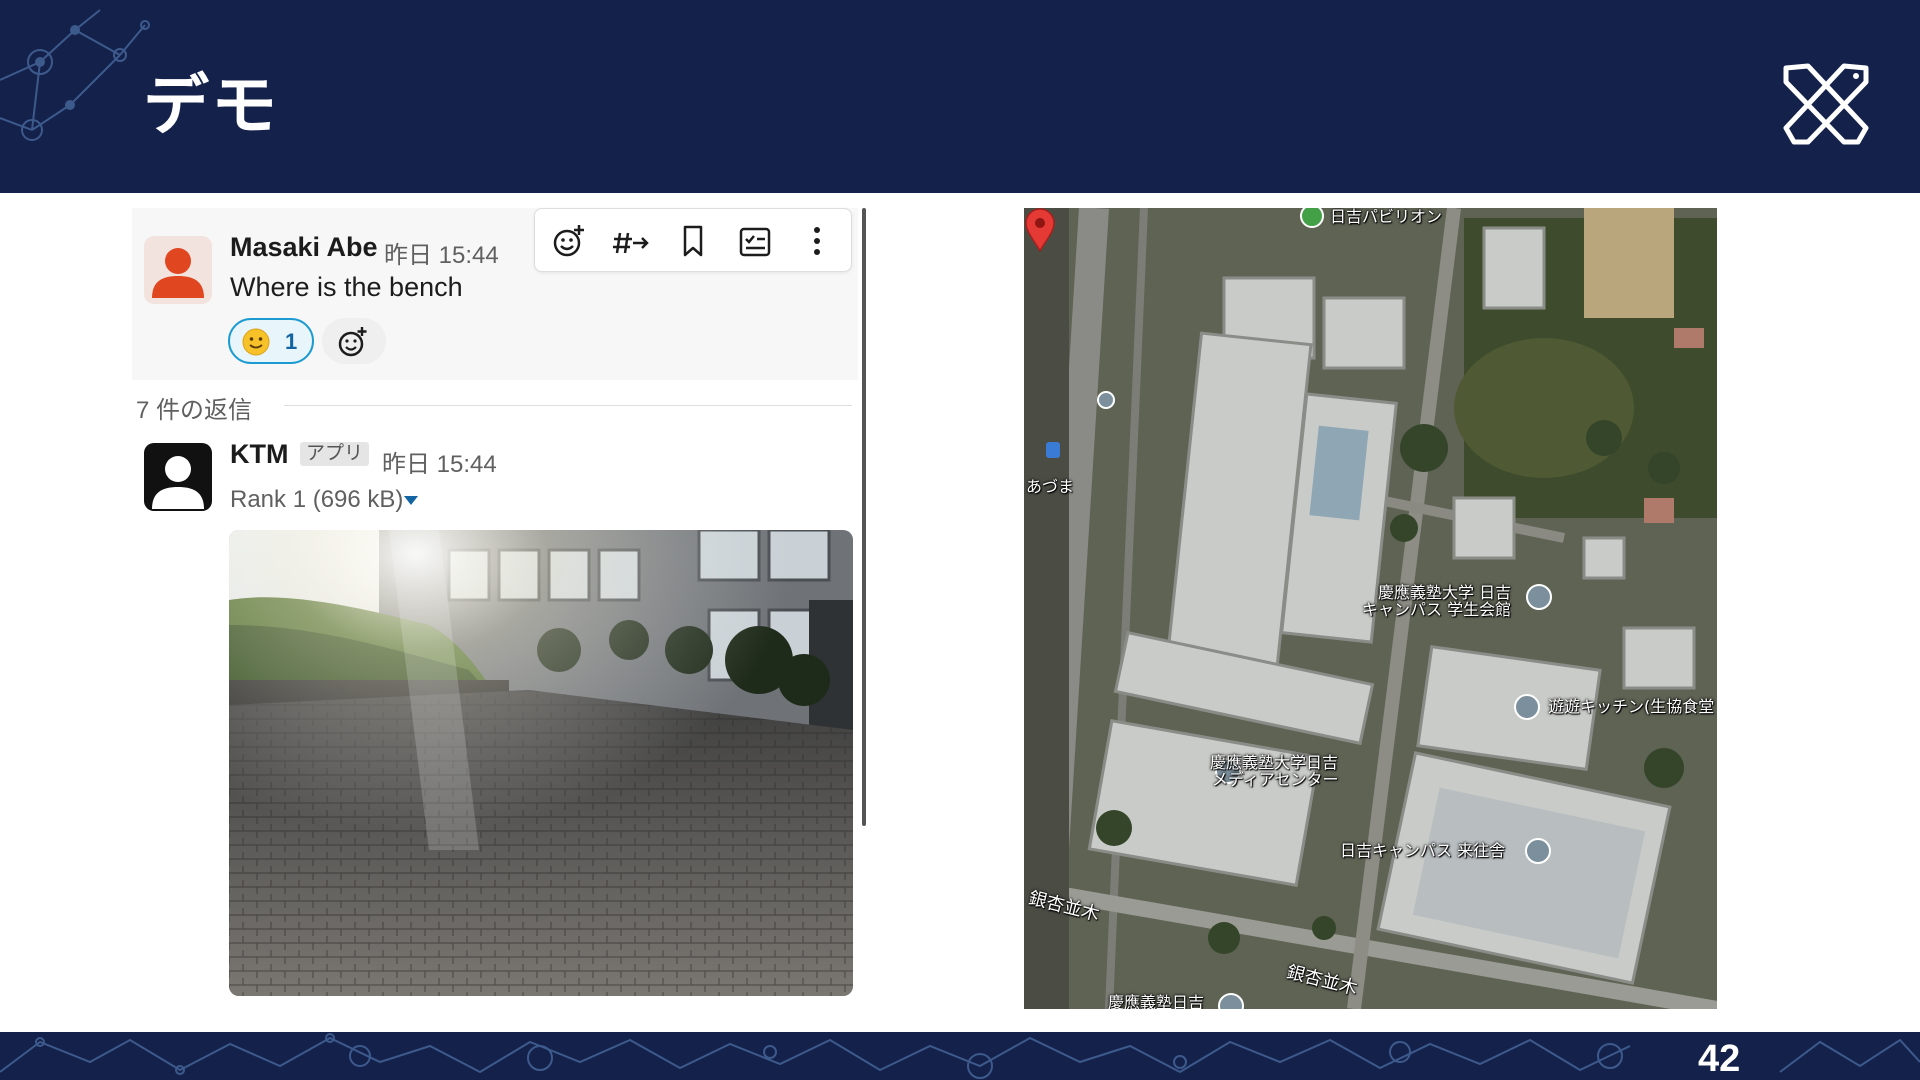 Image resolution: width=1920 pixels, height=1080 pixels. I want to click on divider, so click(568, 405).